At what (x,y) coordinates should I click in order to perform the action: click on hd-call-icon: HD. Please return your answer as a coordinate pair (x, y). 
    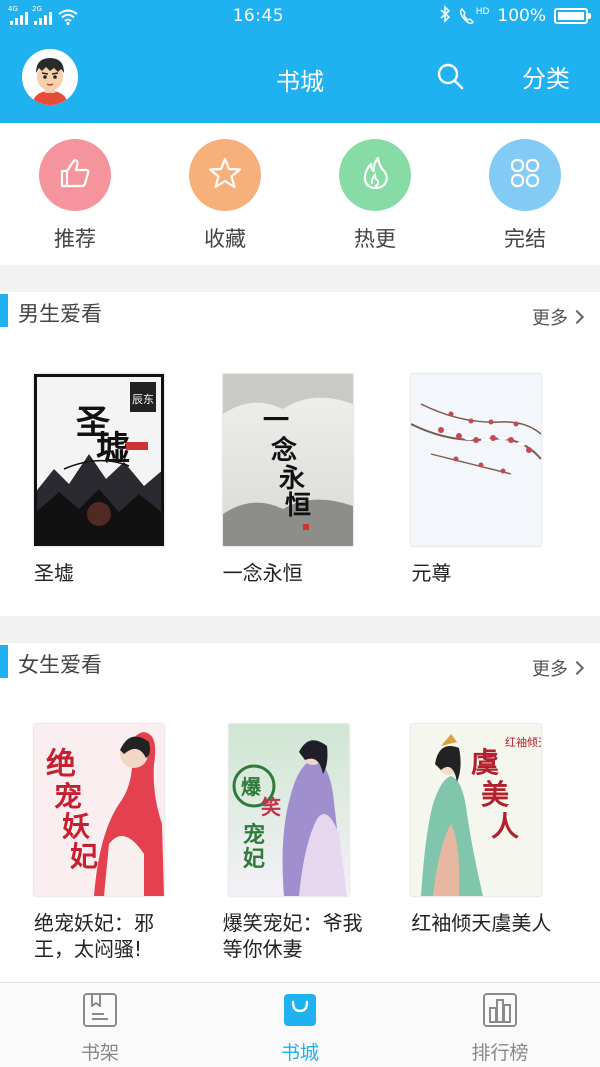
    Looking at the image, I should click on (474, 16).